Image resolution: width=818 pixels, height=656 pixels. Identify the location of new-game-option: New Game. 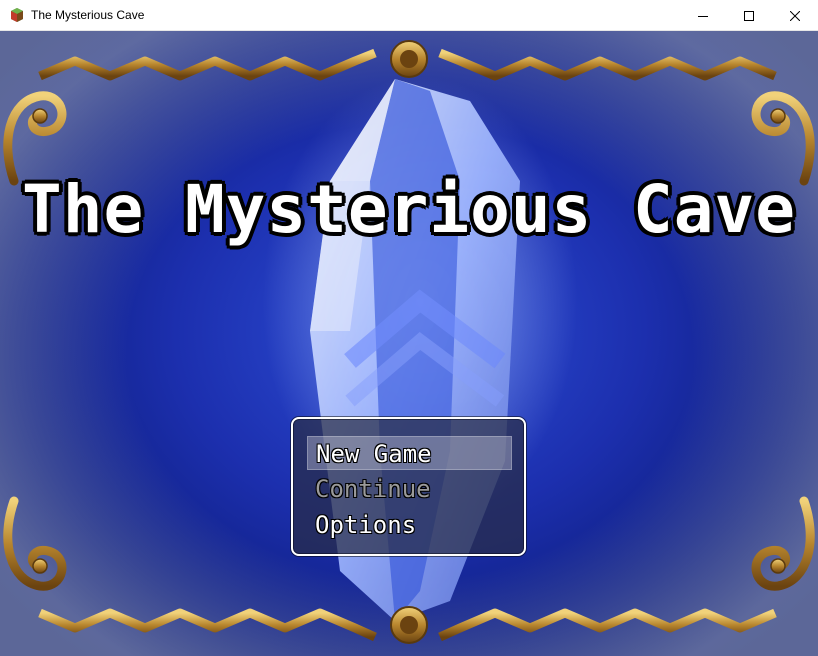
(409, 453).